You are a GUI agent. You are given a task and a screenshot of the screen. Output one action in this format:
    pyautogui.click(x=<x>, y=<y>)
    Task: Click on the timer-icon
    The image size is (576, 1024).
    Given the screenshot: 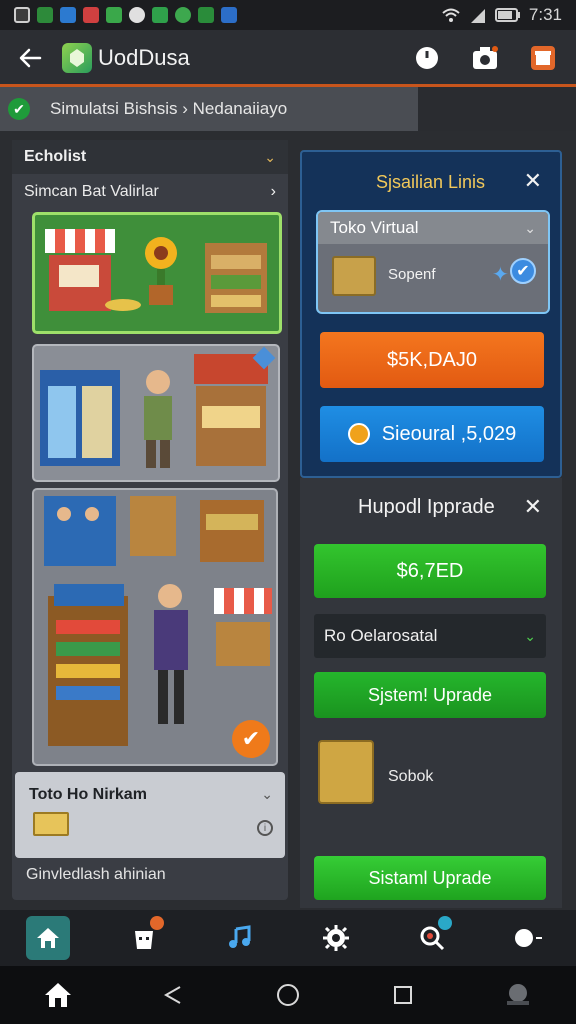 What is the action you would take?
    pyautogui.click(x=427, y=58)
    